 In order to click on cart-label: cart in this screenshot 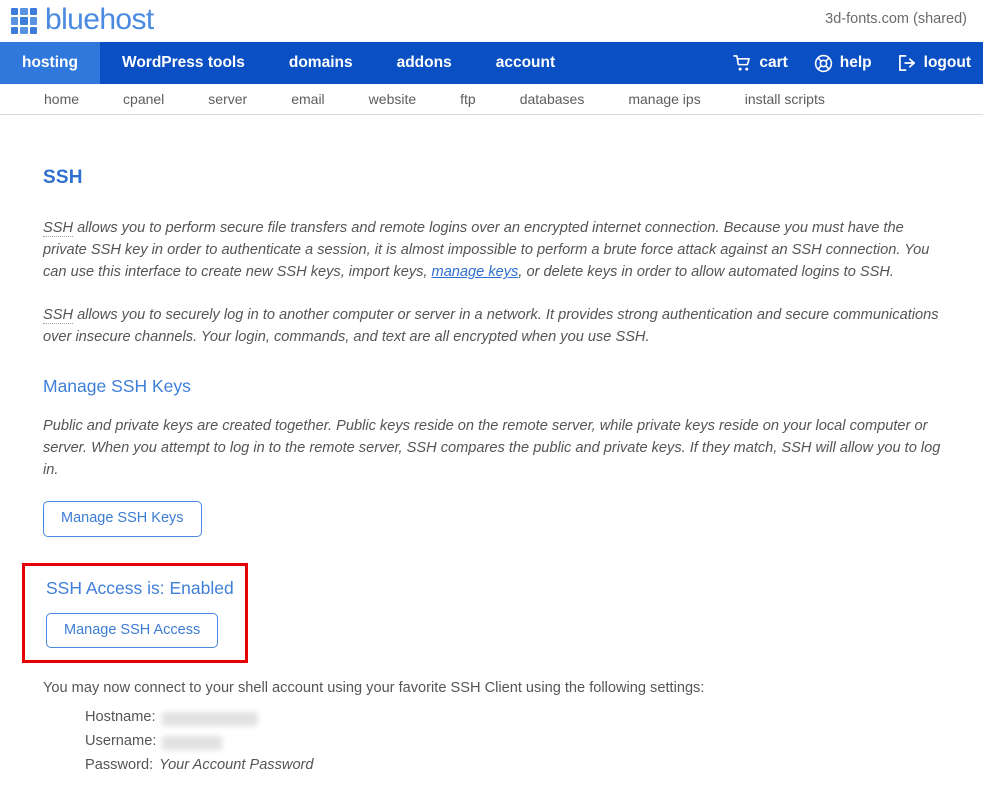, I will do `click(773, 62)`.